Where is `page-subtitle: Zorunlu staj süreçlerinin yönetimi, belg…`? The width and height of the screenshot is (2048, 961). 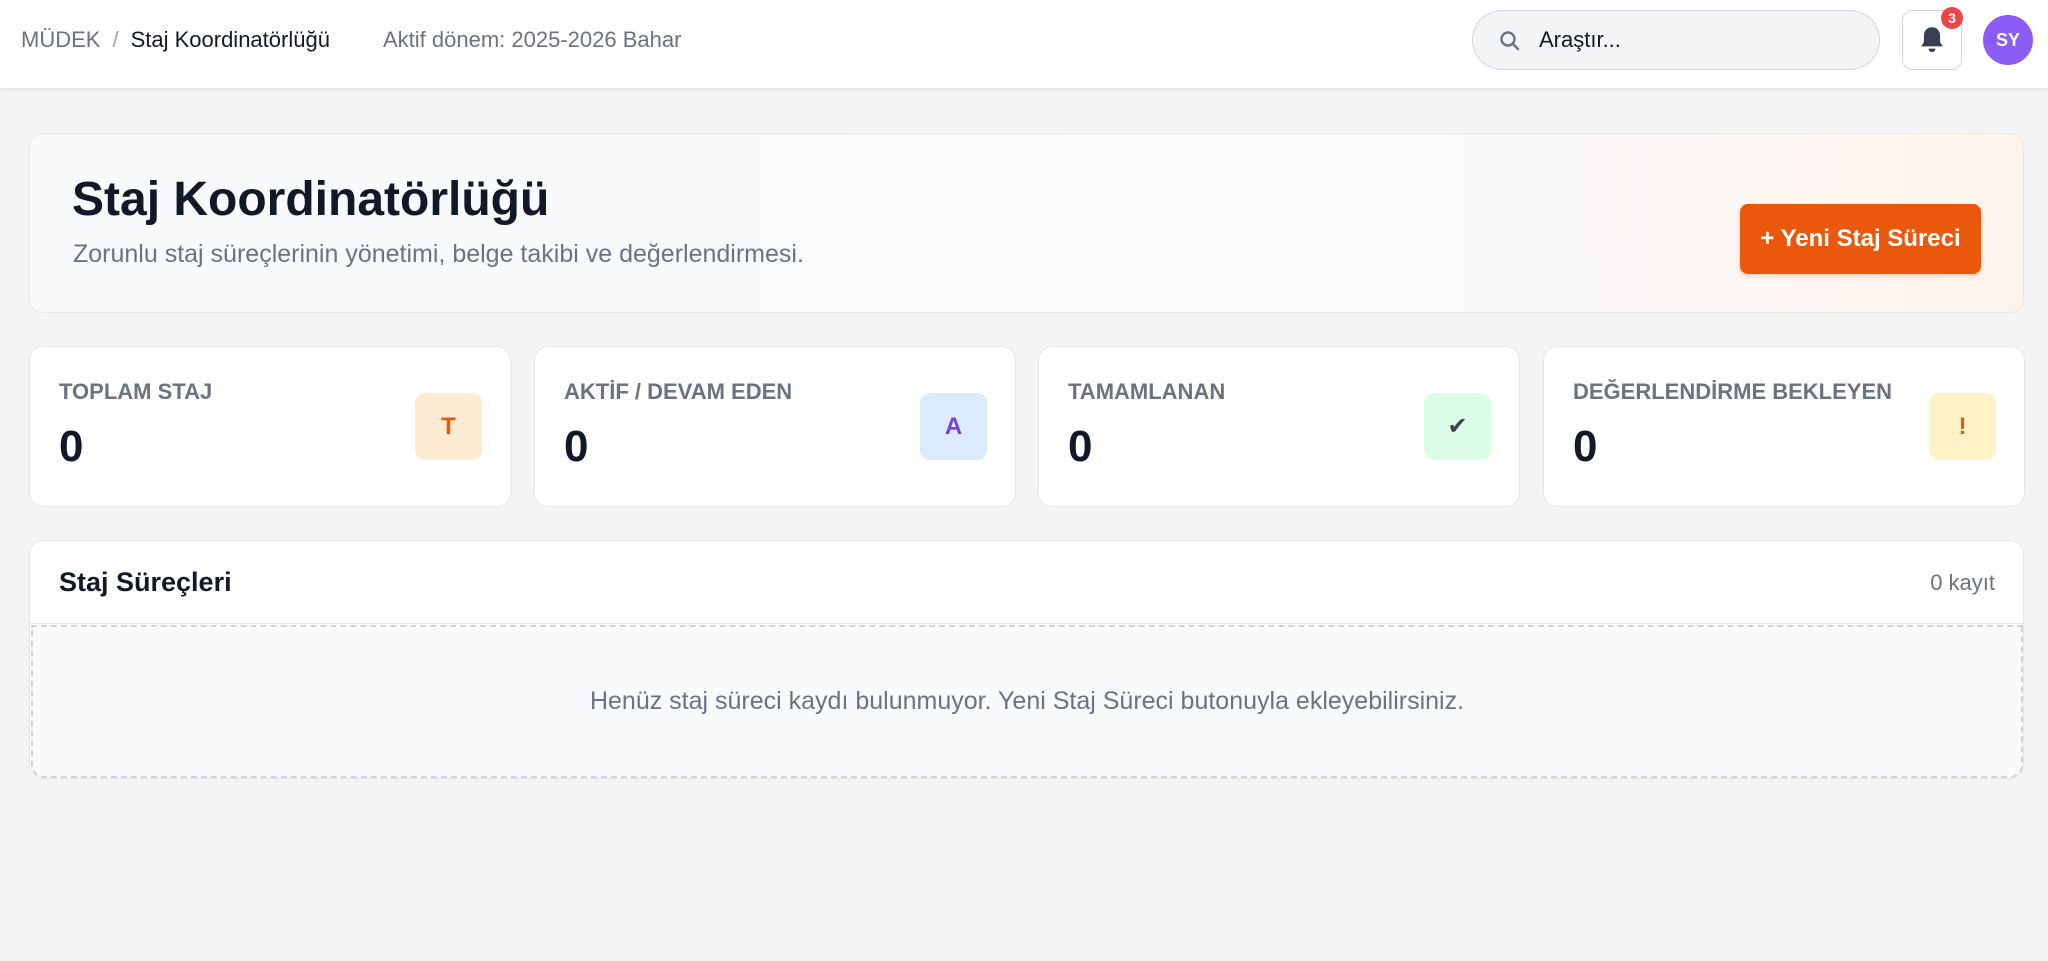
page-subtitle: Zorunlu staj süreçlerinin yönetimi, belg… is located at coordinates (438, 254).